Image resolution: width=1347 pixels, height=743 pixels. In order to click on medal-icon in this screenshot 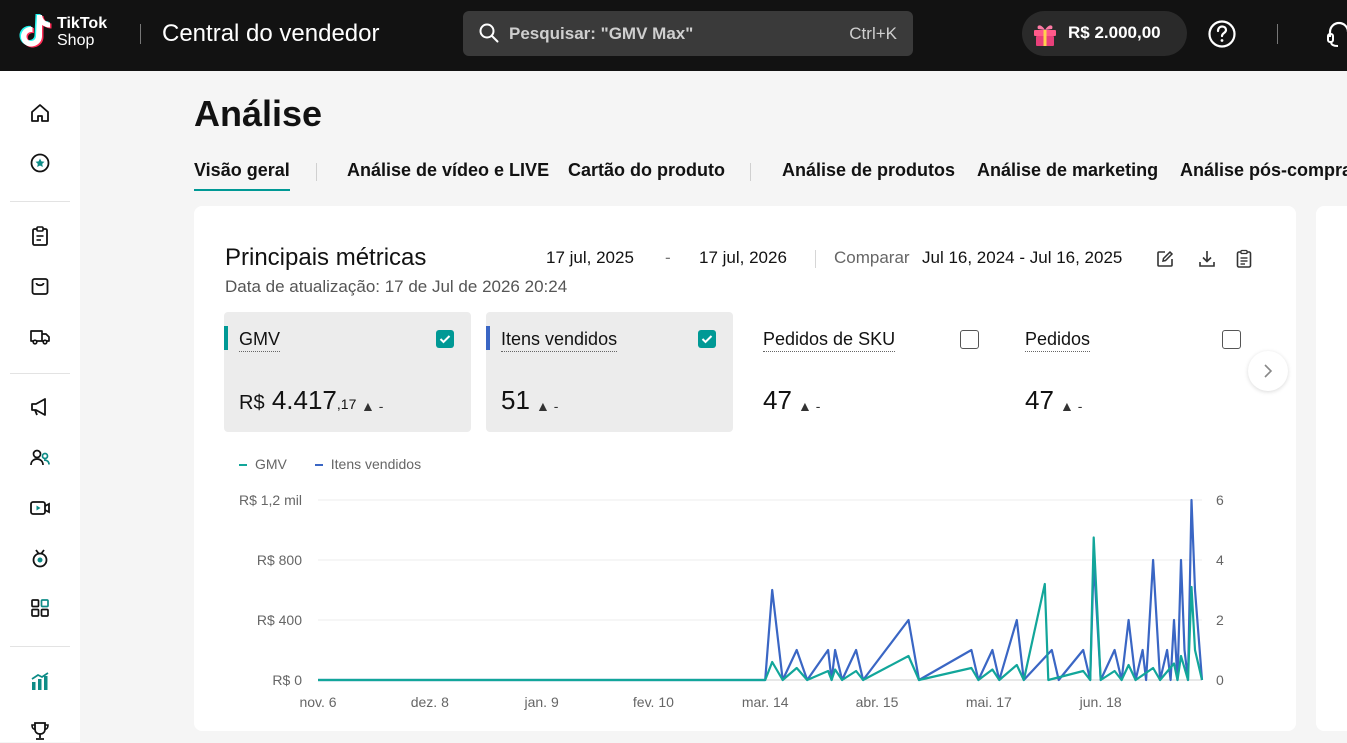, I will do `click(40, 558)`.